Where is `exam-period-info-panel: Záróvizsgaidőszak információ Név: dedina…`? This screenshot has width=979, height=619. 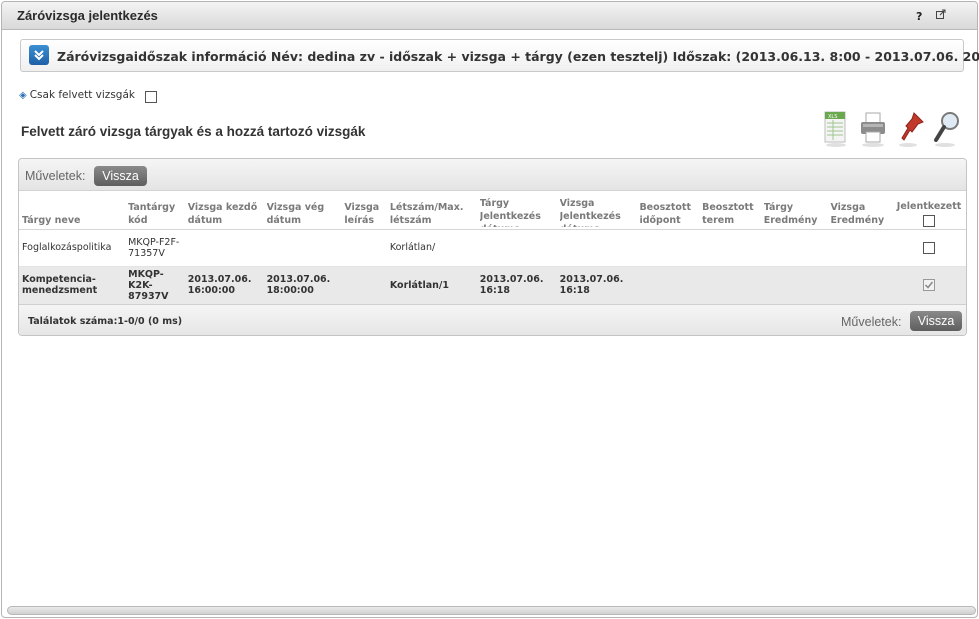
exam-period-info-panel: Záróvizsgaidőszak információ Név: dedina… is located at coordinates (499, 55).